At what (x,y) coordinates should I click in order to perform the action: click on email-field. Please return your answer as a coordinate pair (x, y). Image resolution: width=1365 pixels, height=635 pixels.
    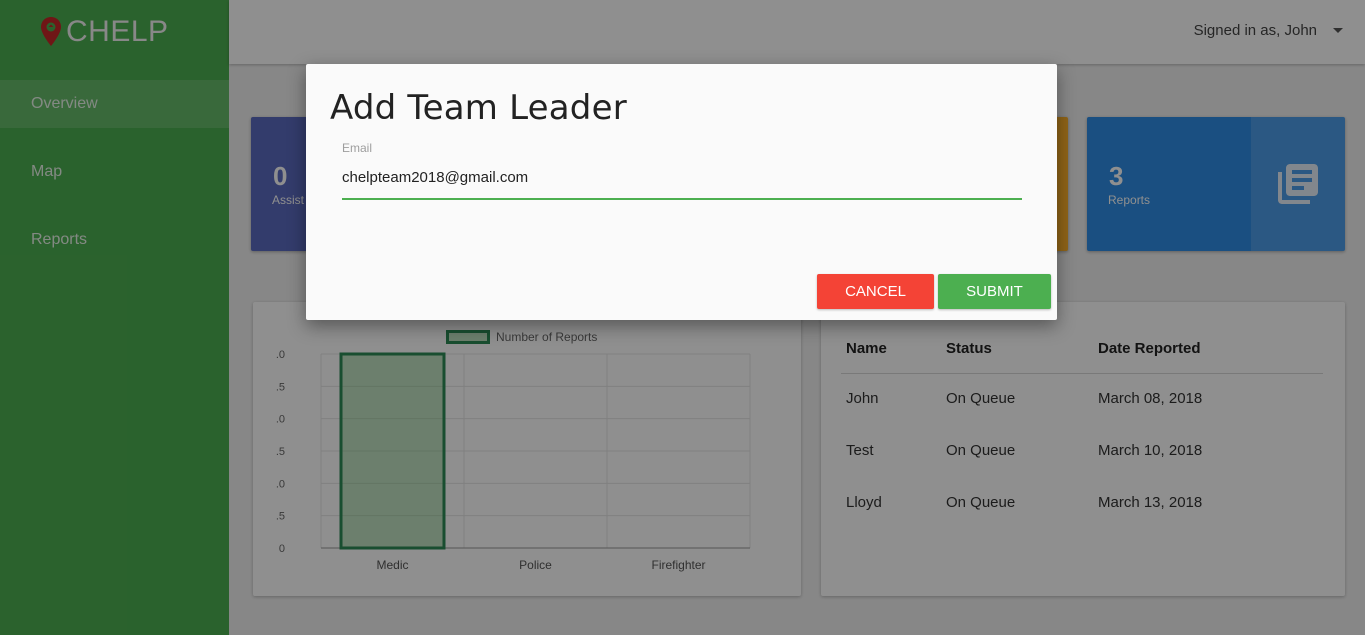
    Looking at the image, I should click on (682, 181).